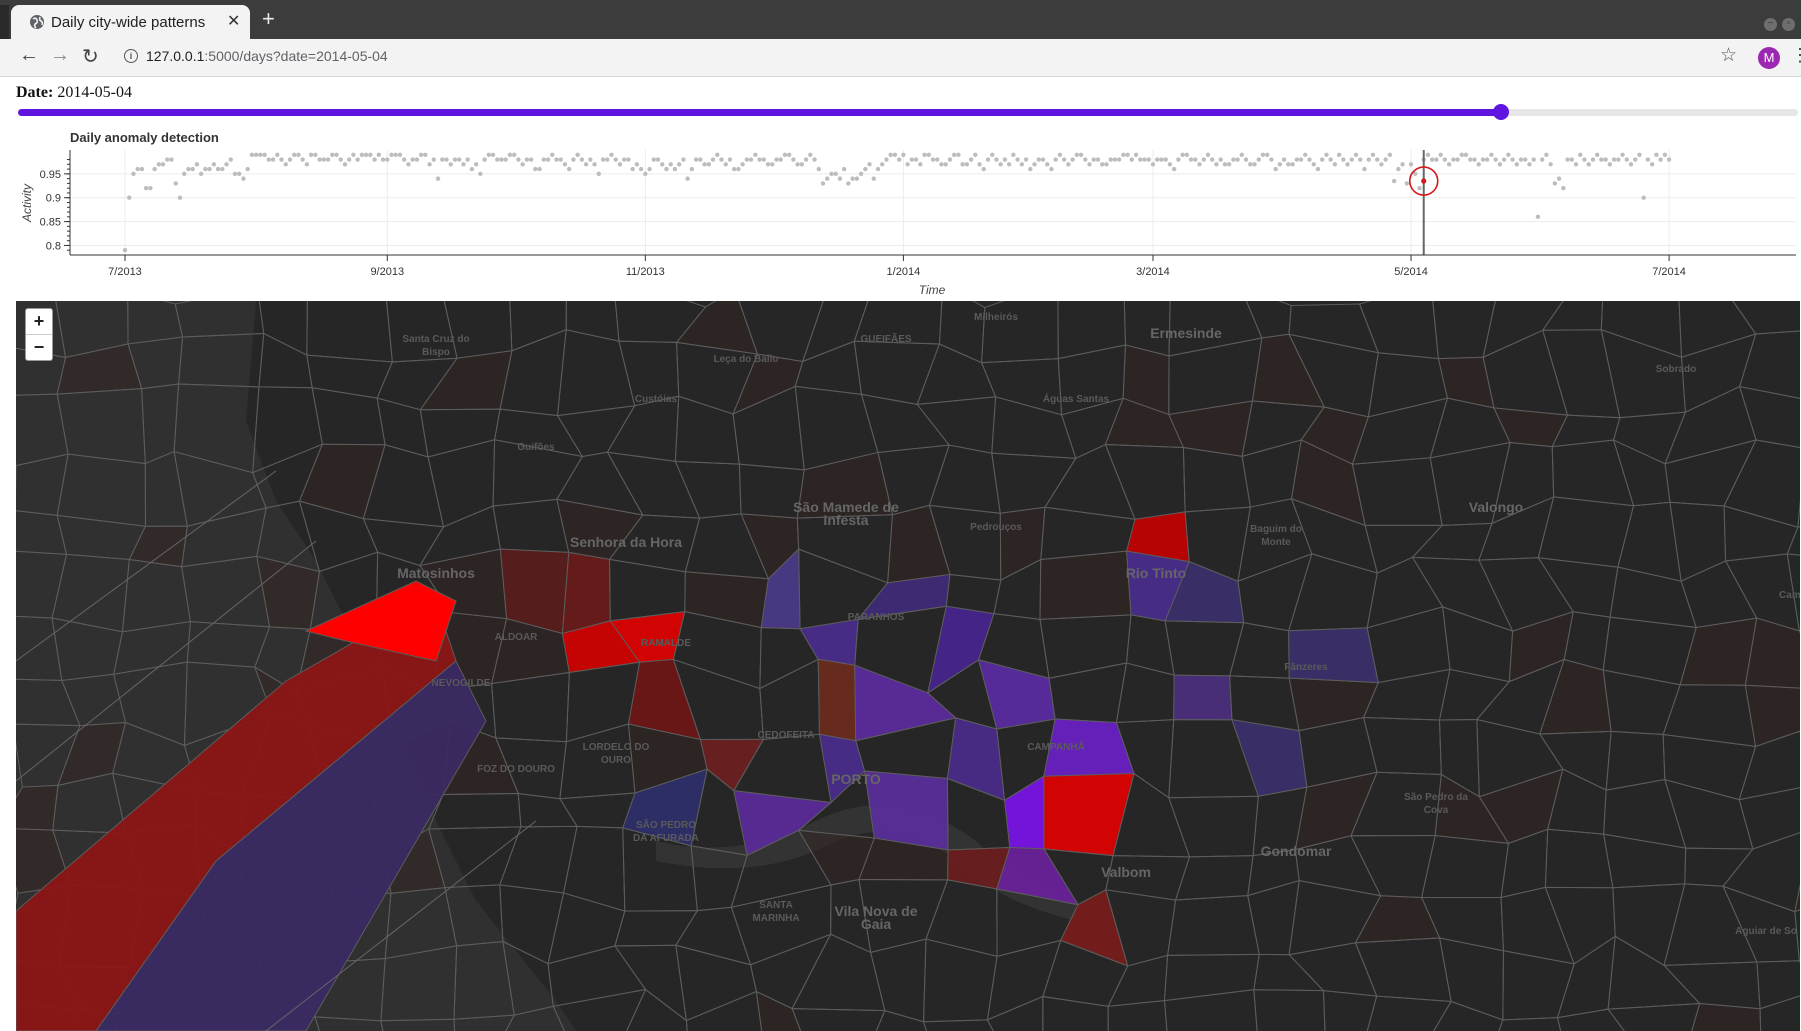 The height and width of the screenshot is (1031, 1801). What do you see at coordinates (131, 56) in the screenshot?
I see `site-info-icon: i` at bounding box center [131, 56].